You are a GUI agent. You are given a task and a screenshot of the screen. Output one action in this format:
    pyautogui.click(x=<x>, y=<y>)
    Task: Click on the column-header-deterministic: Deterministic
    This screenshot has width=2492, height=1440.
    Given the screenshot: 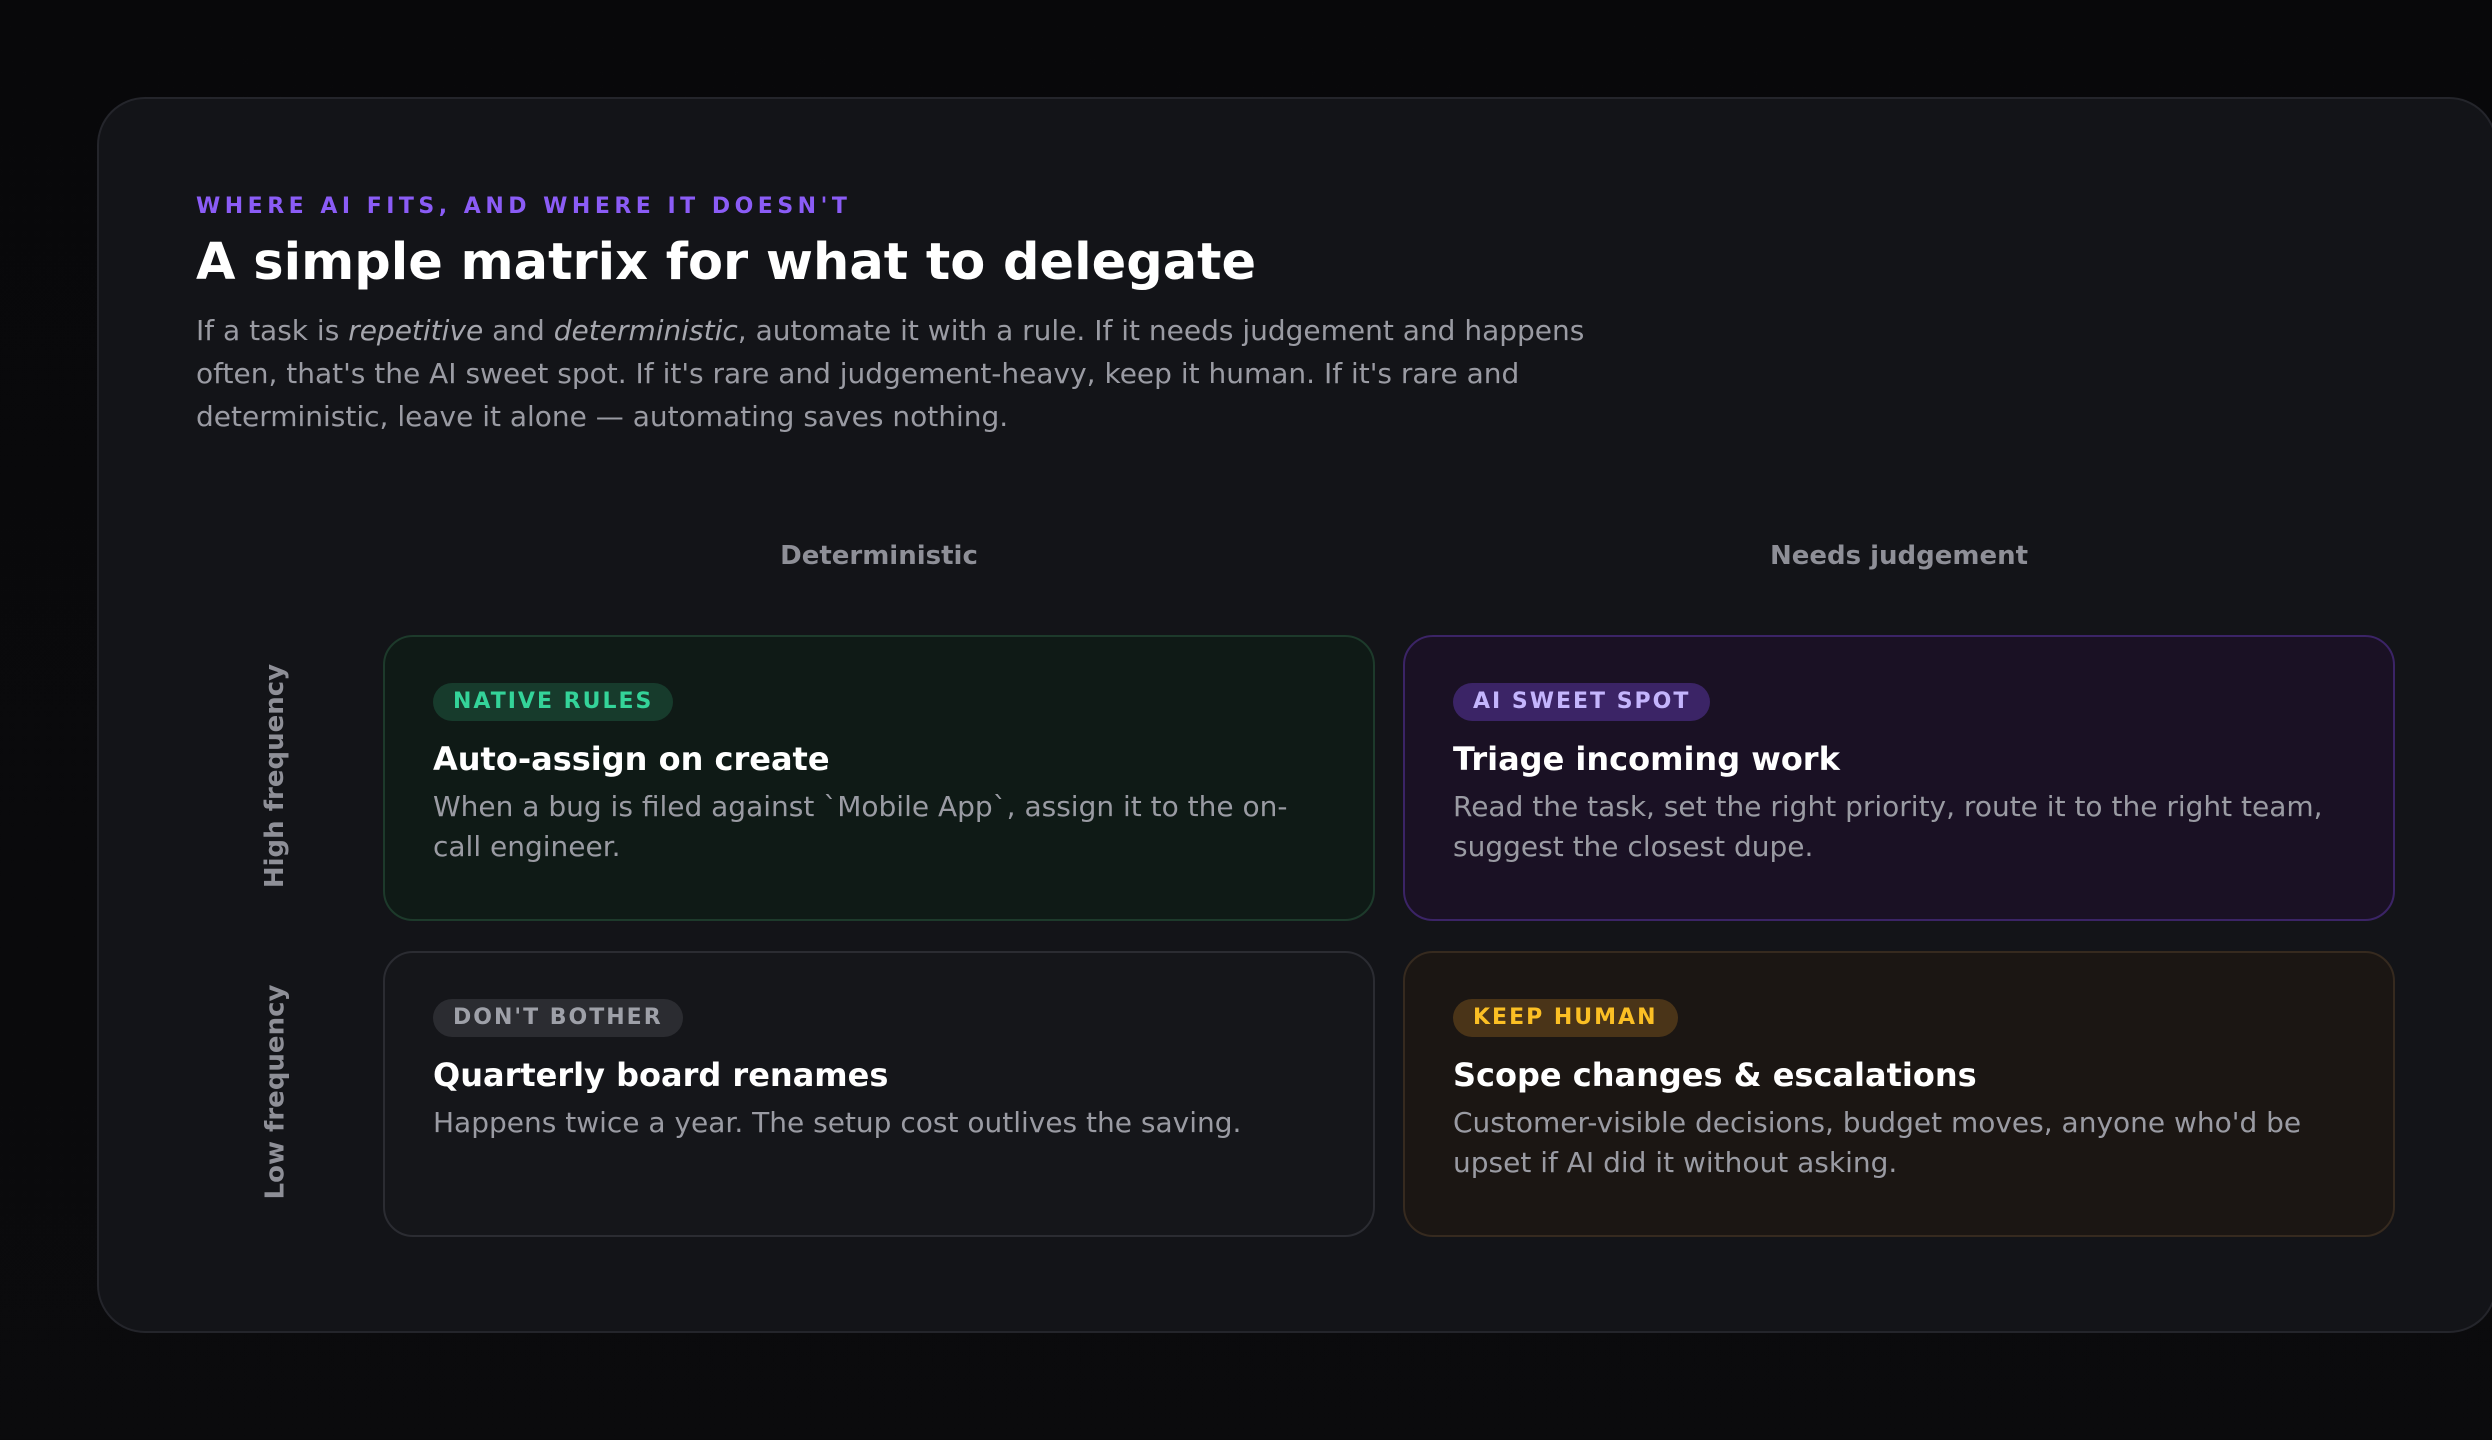 What is the action you would take?
    pyautogui.click(x=879, y=556)
    